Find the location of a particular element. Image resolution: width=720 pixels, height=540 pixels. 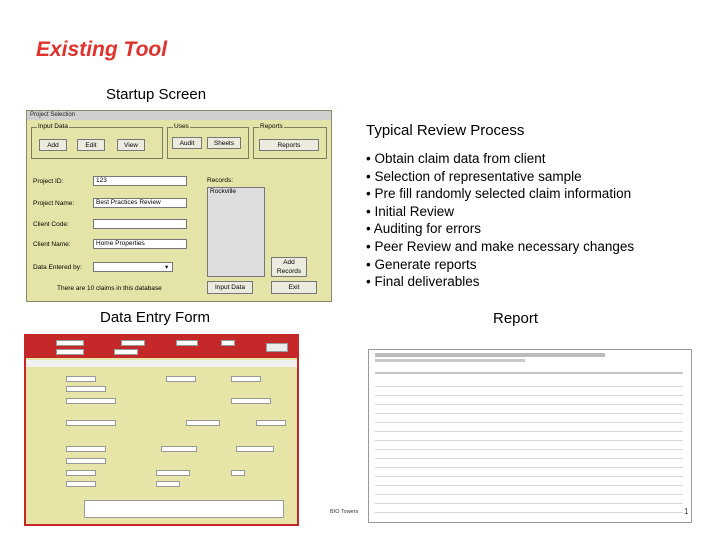

client-code-field is located at coordinates (140, 224).